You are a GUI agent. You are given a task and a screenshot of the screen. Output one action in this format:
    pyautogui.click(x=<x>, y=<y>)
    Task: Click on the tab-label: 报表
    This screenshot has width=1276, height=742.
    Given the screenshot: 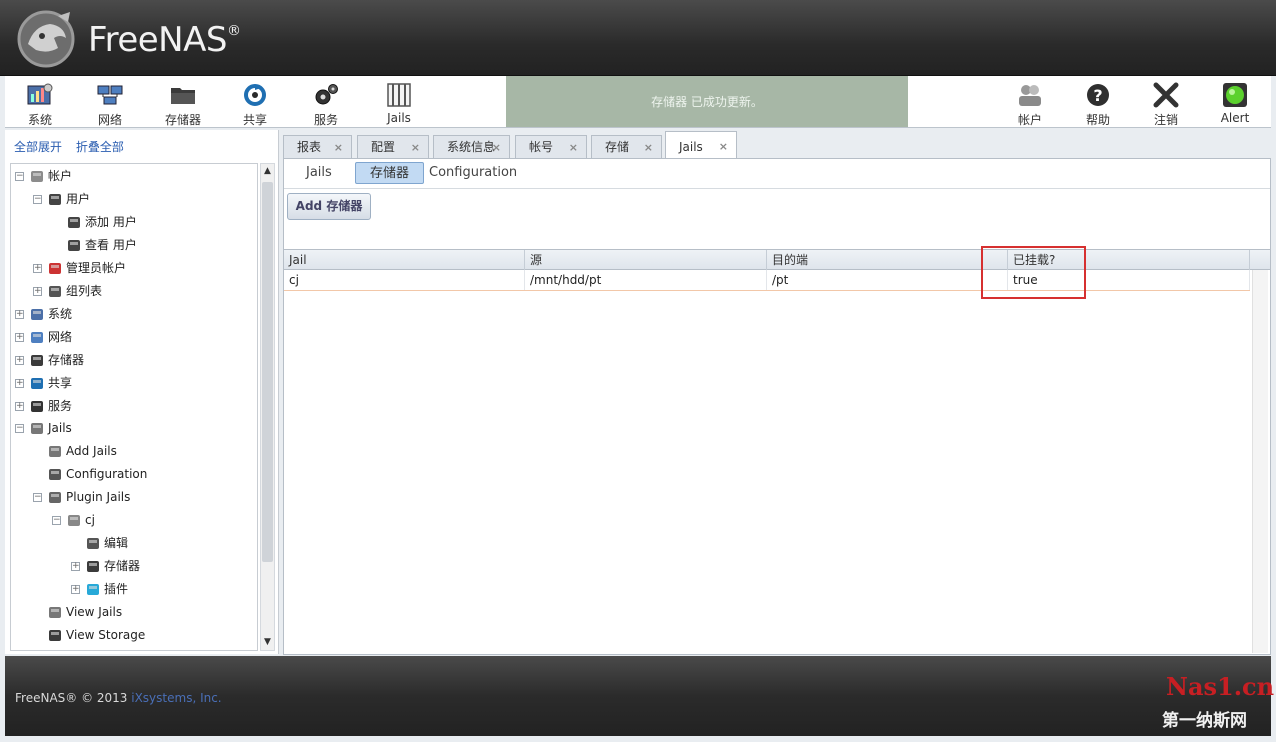 What is the action you would take?
    pyautogui.click(x=309, y=147)
    